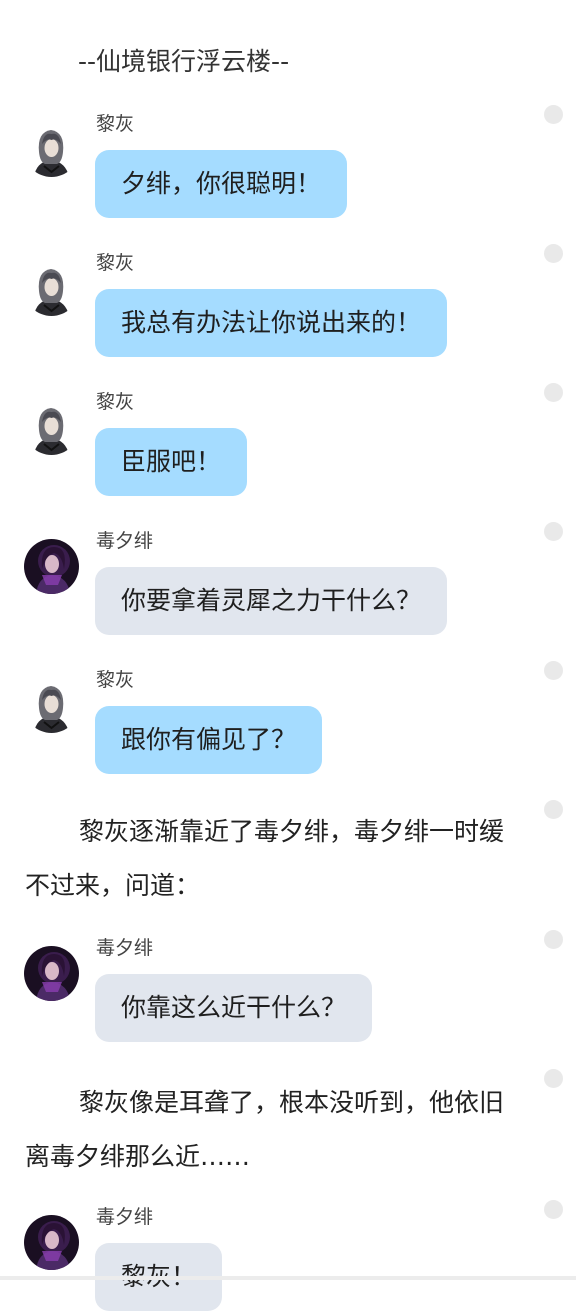 The width and height of the screenshot is (576, 1311). I want to click on narration-text: 黎灰逐渐靠近了毒夕绯，毒夕绯一时缓不过来，问道：, so click(265, 858).